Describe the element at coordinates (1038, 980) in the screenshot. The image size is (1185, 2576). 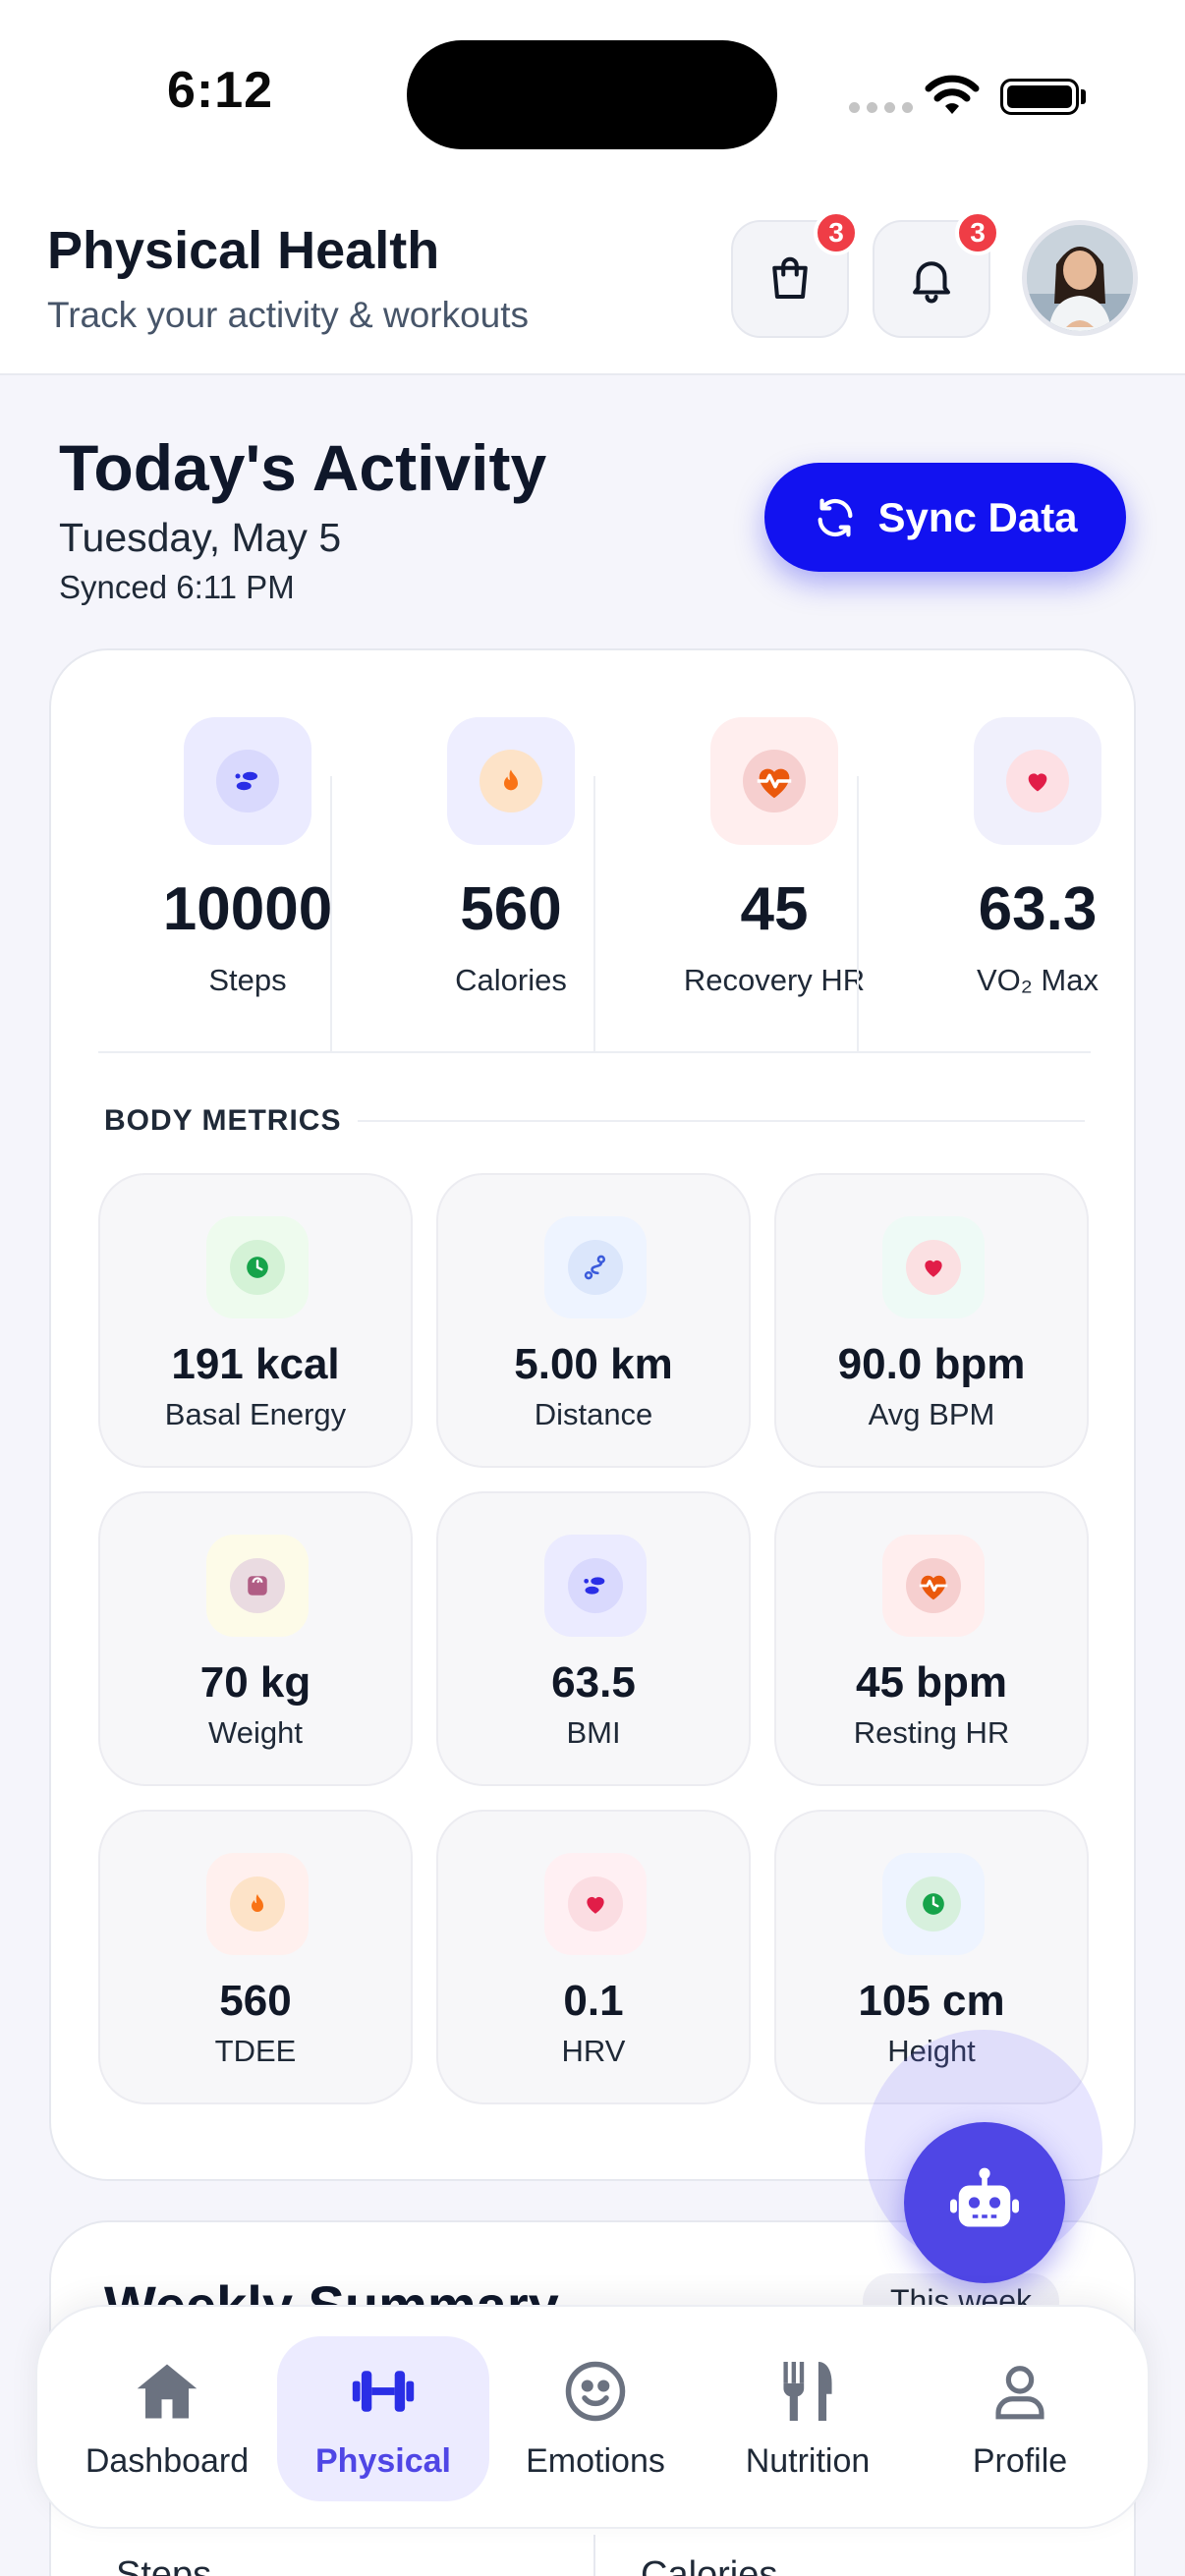
I see `stat-label: VO₂ Max` at that location.